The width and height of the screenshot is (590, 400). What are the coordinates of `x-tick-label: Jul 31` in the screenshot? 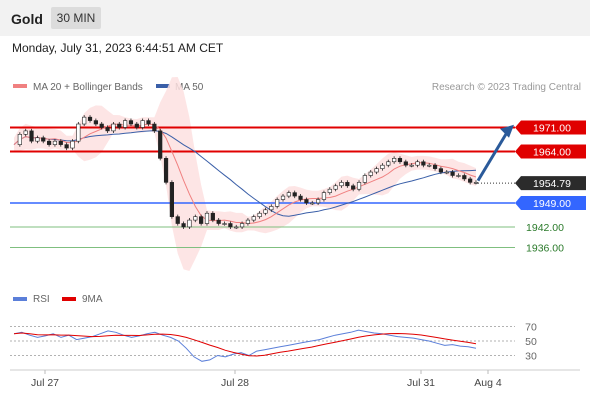 It's located at (421, 383).